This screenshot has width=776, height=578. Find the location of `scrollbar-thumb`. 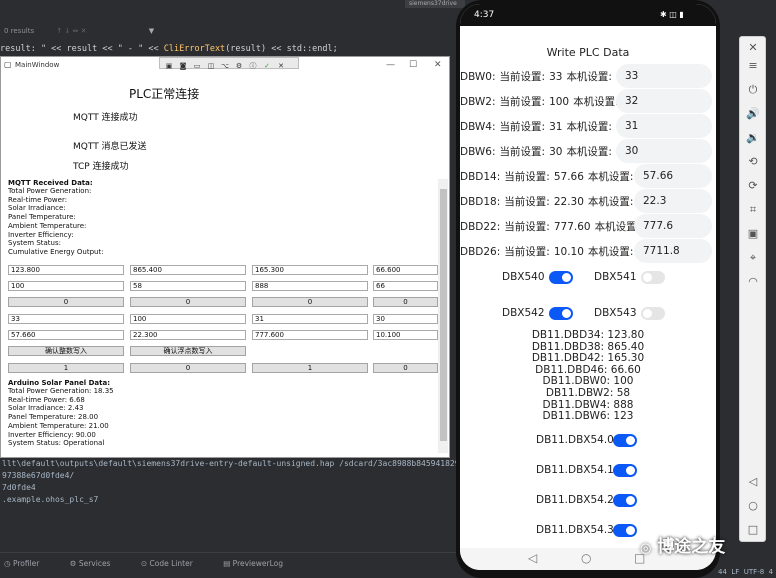

scrollbar-thumb is located at coordinates (443, 315).